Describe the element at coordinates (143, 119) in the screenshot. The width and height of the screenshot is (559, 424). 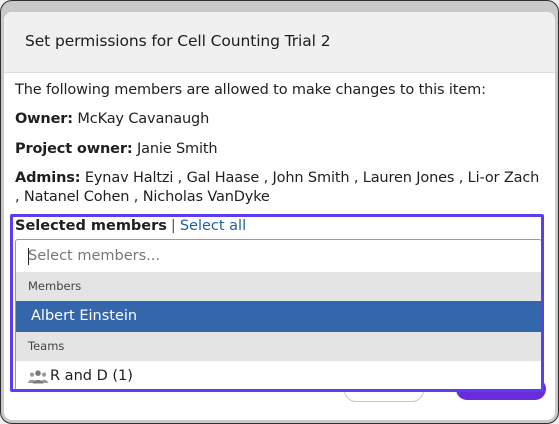
I see `owner-value: McKay Cavanaugh` at that location.